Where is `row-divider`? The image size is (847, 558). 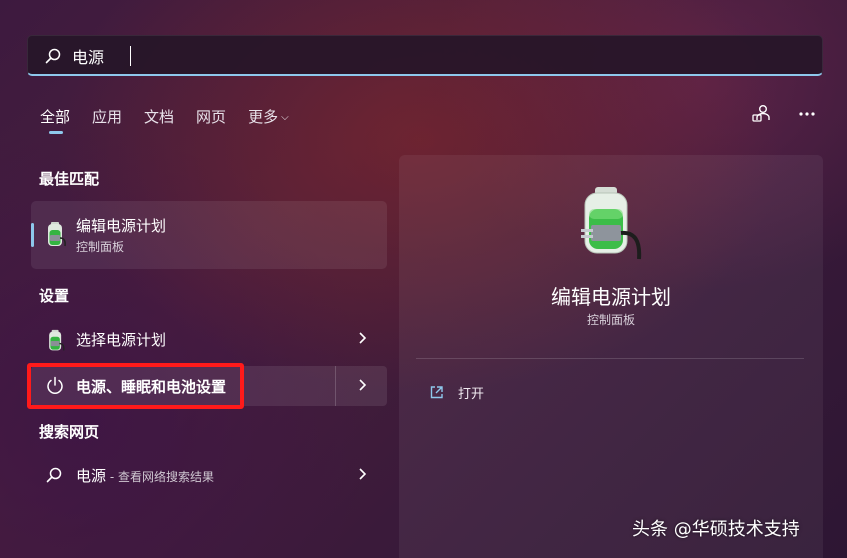
row-divider is located at coordinates (335, 386).